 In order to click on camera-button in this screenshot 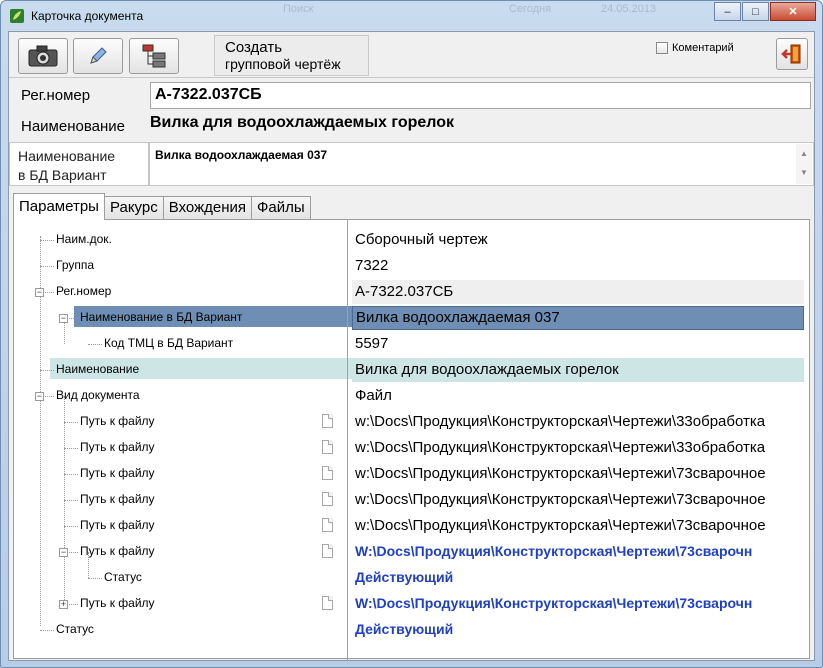, I will do `click(43, 56)`.